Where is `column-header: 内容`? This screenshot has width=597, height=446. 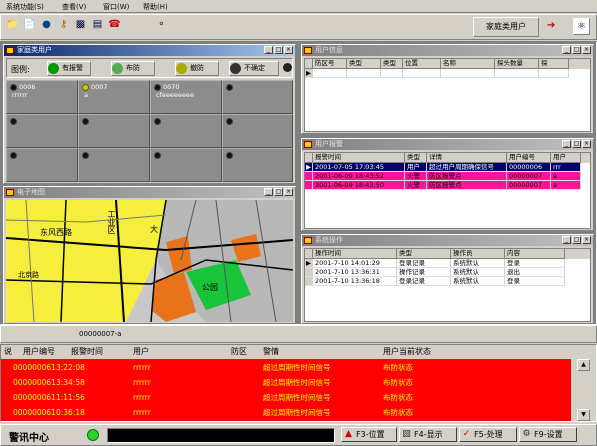
column-header: 内容 is located at coordinates (535, 254).